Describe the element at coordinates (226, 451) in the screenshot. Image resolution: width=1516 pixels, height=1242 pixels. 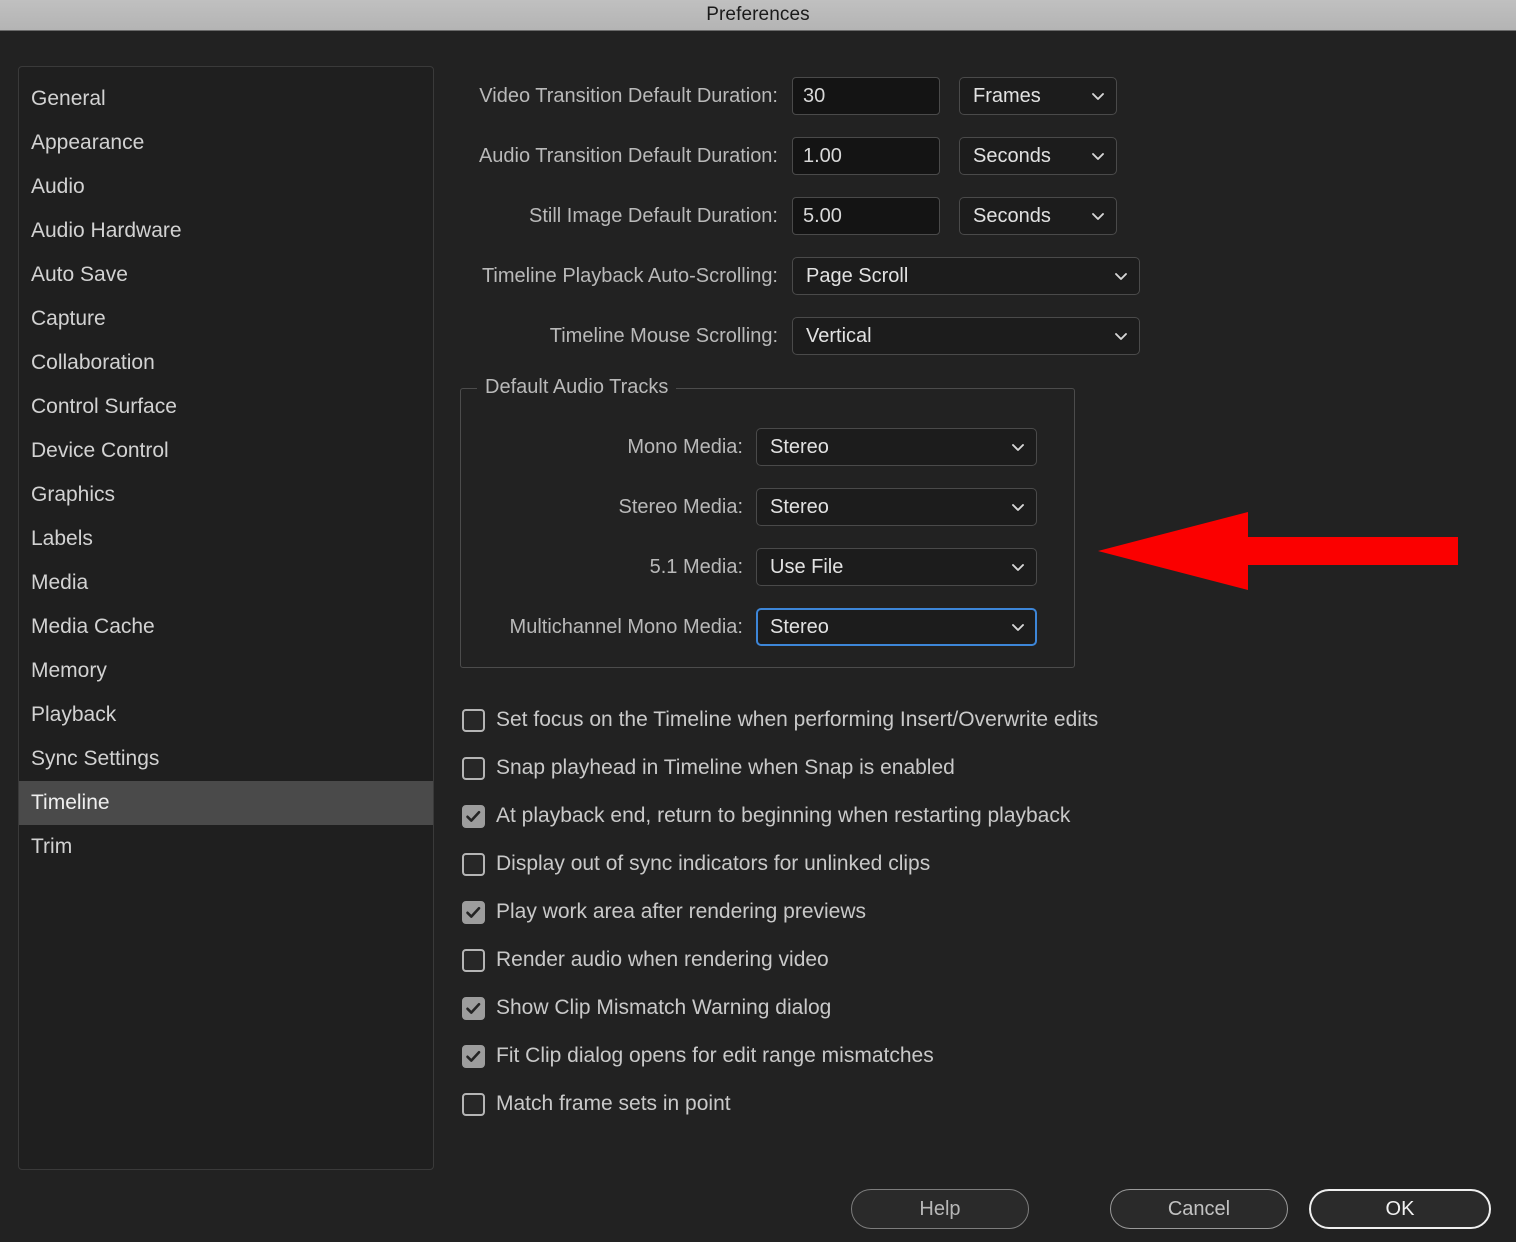
I see `sidebar-item-device-control: Device Control` at that location.